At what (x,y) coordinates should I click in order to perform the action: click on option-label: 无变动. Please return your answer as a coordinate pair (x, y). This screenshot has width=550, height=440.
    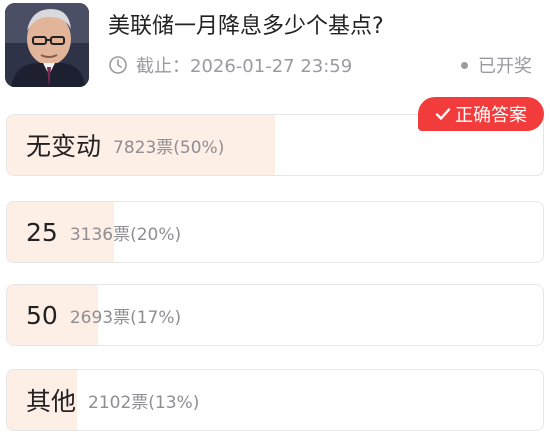
    Looking at the image, I should click on (64, 146).